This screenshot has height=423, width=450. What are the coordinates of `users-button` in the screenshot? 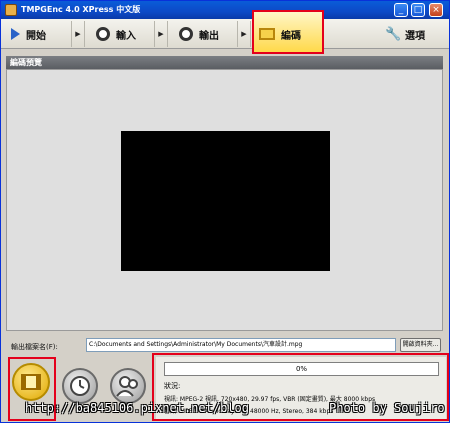 It's located at (128, 386).